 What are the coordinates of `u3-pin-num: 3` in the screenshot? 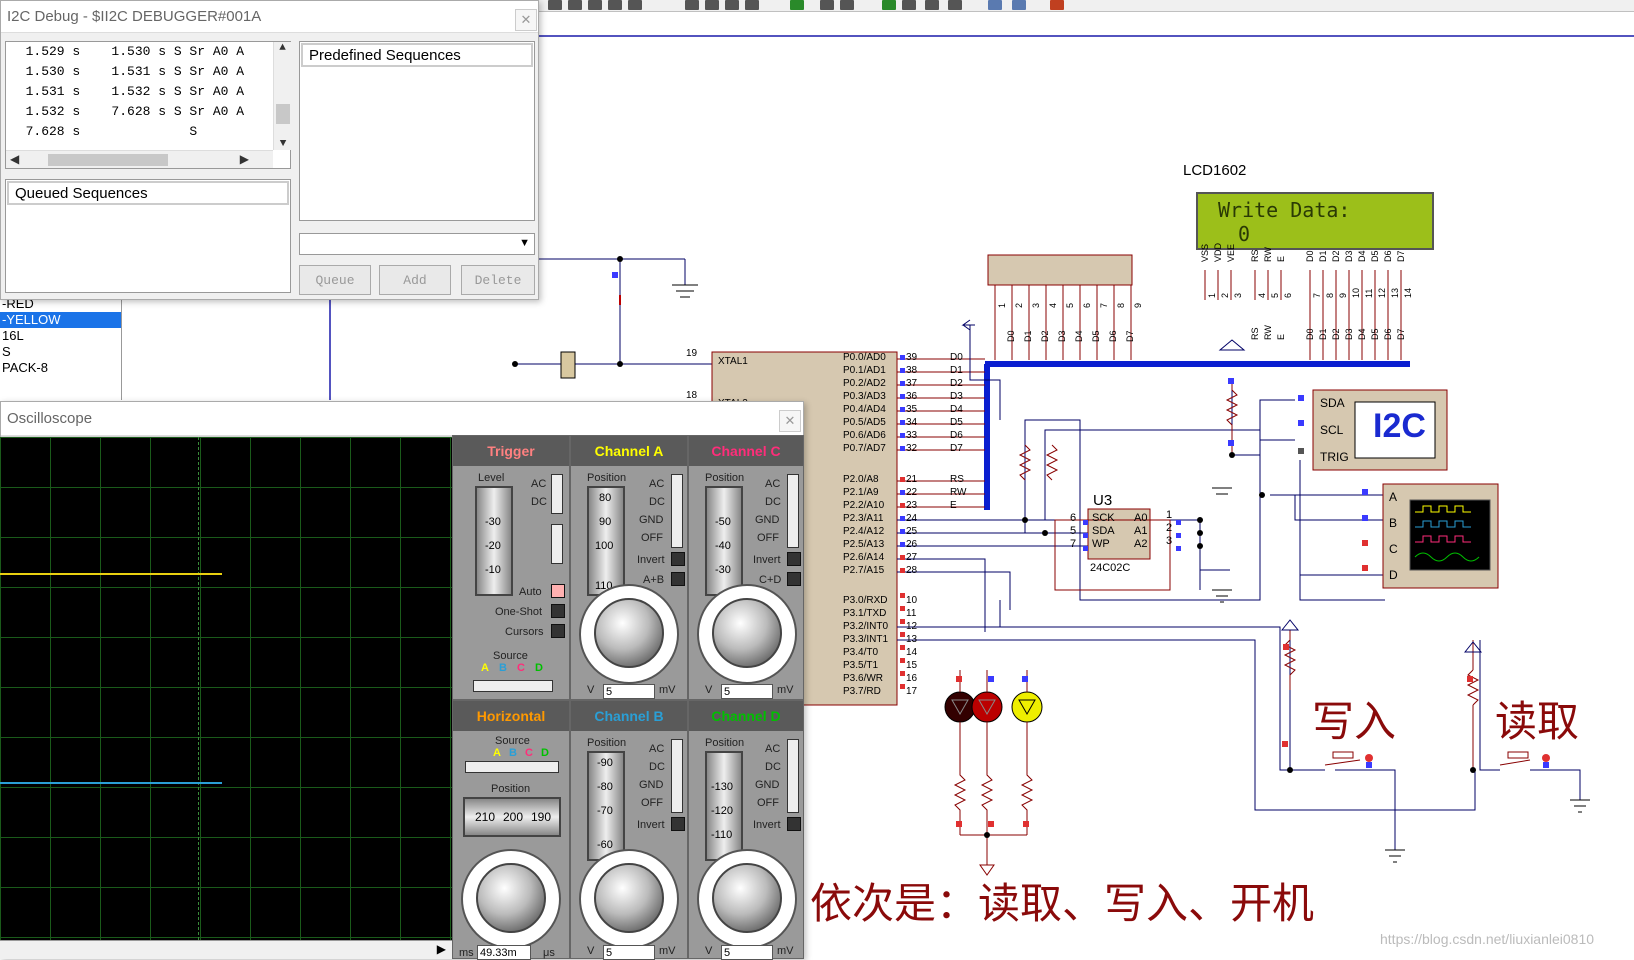 It's located at (1169, 541).